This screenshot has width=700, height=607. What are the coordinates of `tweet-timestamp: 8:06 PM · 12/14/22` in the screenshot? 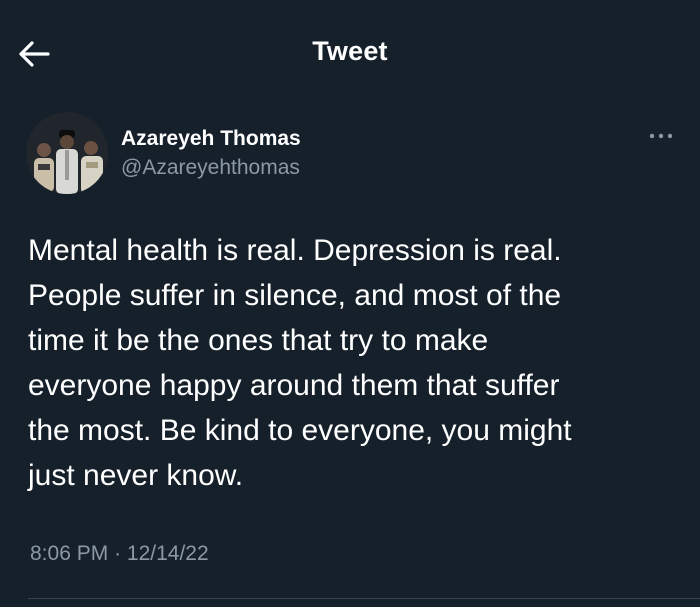 It's located at (119, 554).